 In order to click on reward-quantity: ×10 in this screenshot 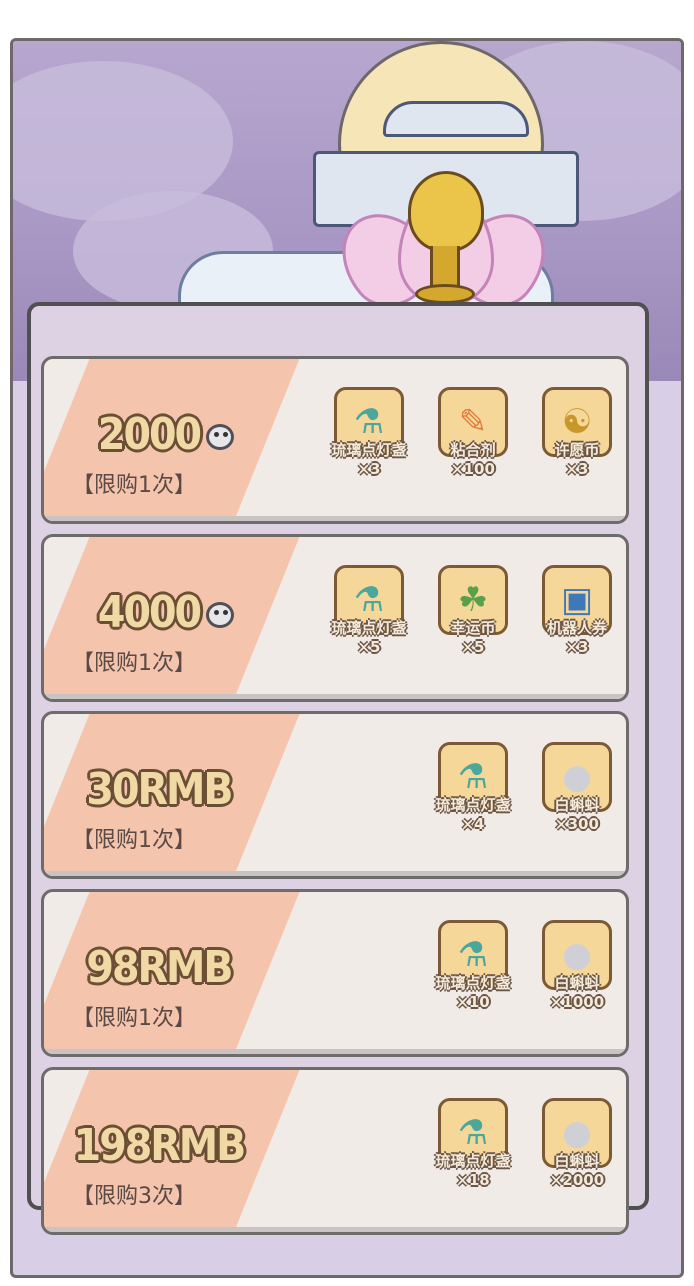, I will do `click(473, 1002)`.